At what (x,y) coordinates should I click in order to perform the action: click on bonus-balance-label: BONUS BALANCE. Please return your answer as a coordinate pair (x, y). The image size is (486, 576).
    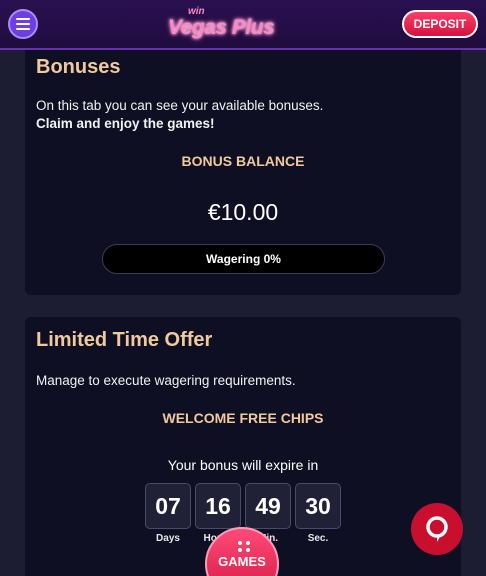
    Looking at the image, I should click on (243, 161).